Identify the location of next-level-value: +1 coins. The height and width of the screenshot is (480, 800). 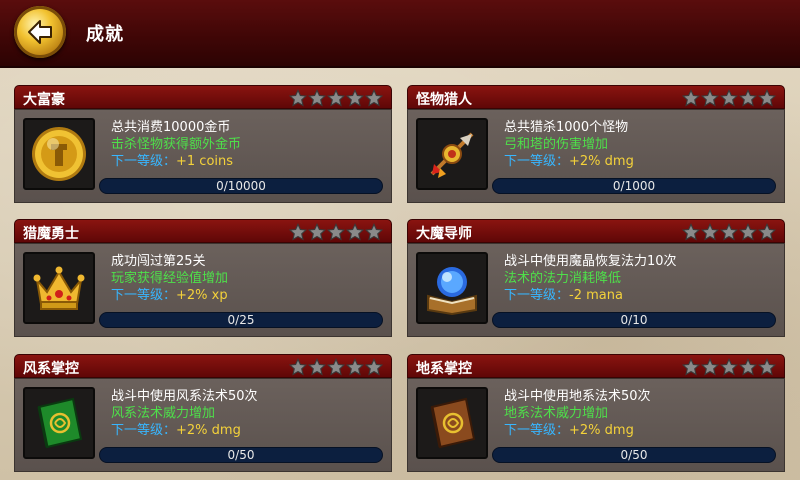
(205, 161).